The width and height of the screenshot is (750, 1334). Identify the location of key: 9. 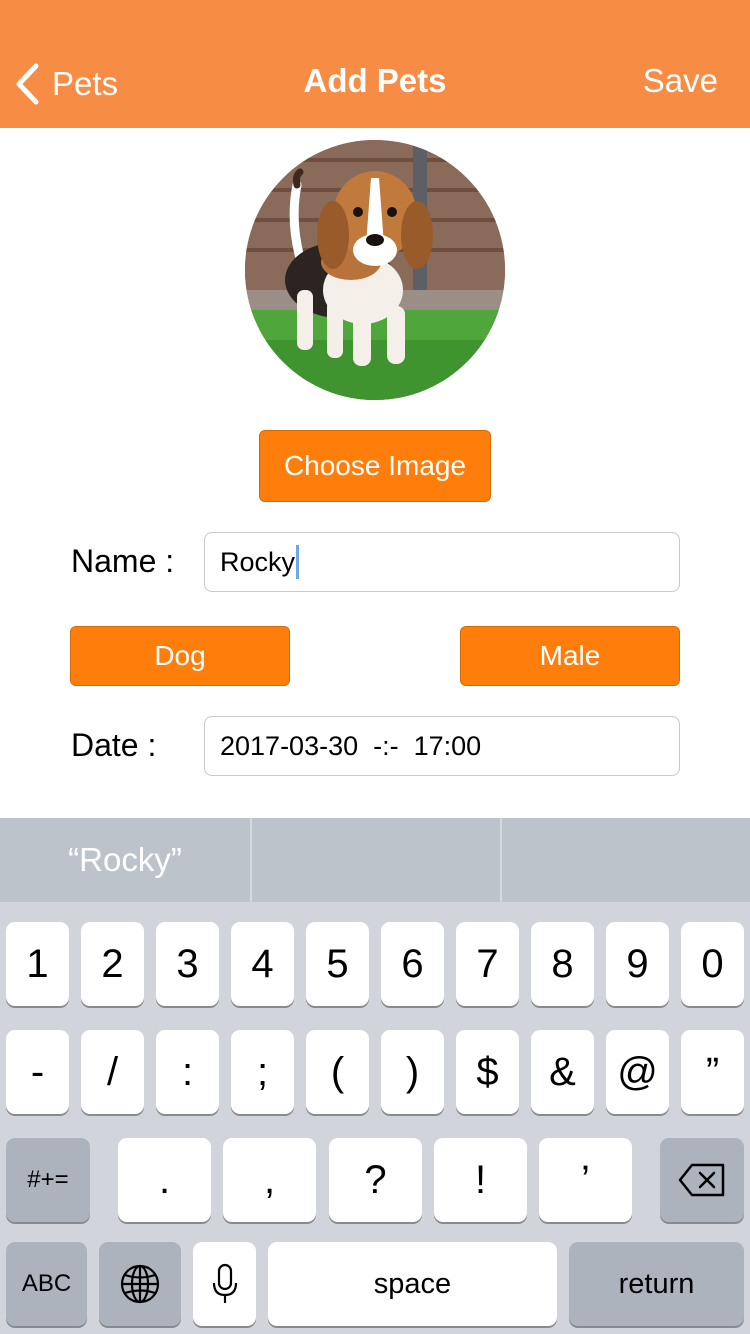
(637, 964).